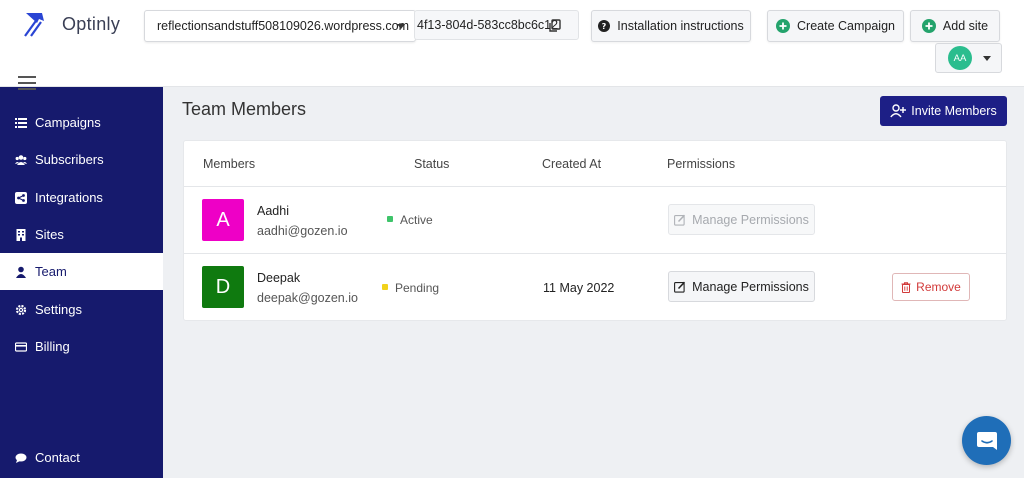 This screenshot has height=478, width=1024. I want to click on user-icon, so click(21, 272).